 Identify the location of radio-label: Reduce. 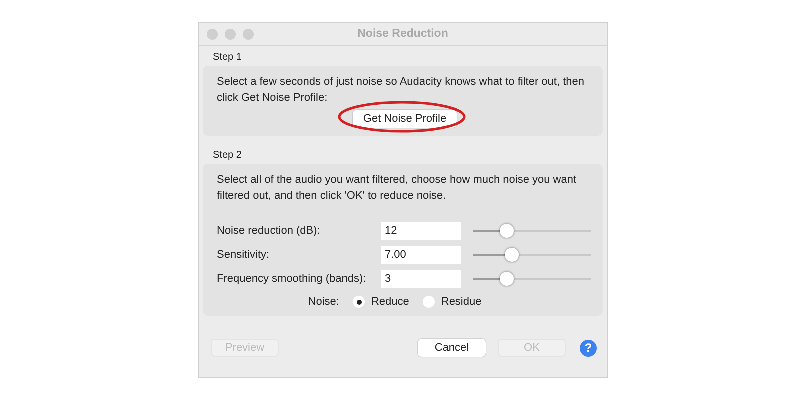
(390, 302).